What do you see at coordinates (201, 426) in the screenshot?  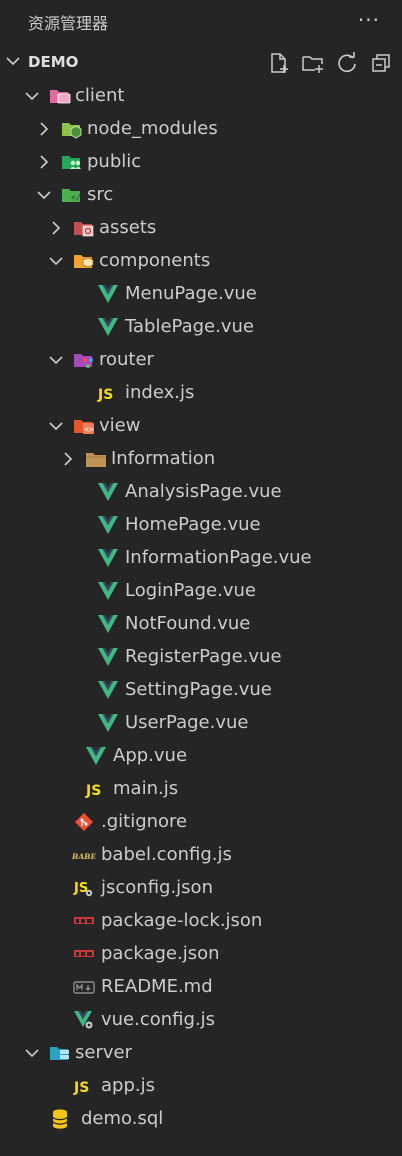 I see `tree-folder-row: <> view` at bounding box center [201, 426].